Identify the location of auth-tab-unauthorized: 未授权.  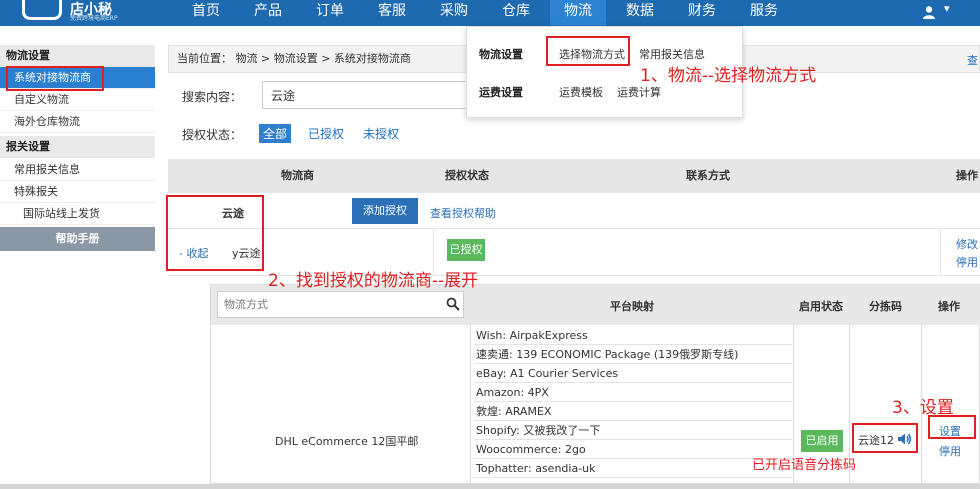
(381, 133).